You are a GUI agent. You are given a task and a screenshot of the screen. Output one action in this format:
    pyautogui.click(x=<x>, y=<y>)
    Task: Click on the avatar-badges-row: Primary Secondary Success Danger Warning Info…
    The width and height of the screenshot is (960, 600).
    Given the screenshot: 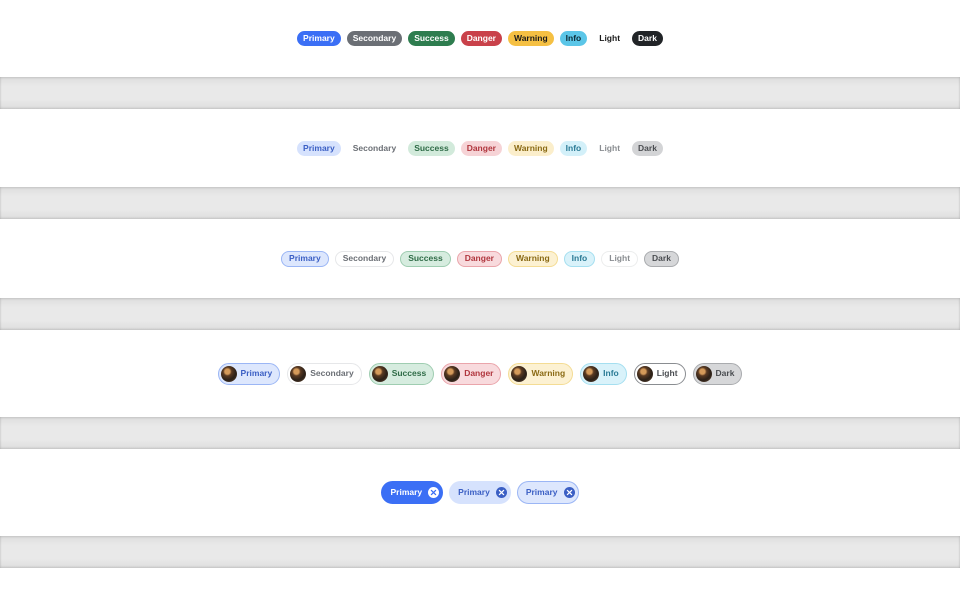 What is the action you would take?
    pyautogui.click(x=480, y=373)
    